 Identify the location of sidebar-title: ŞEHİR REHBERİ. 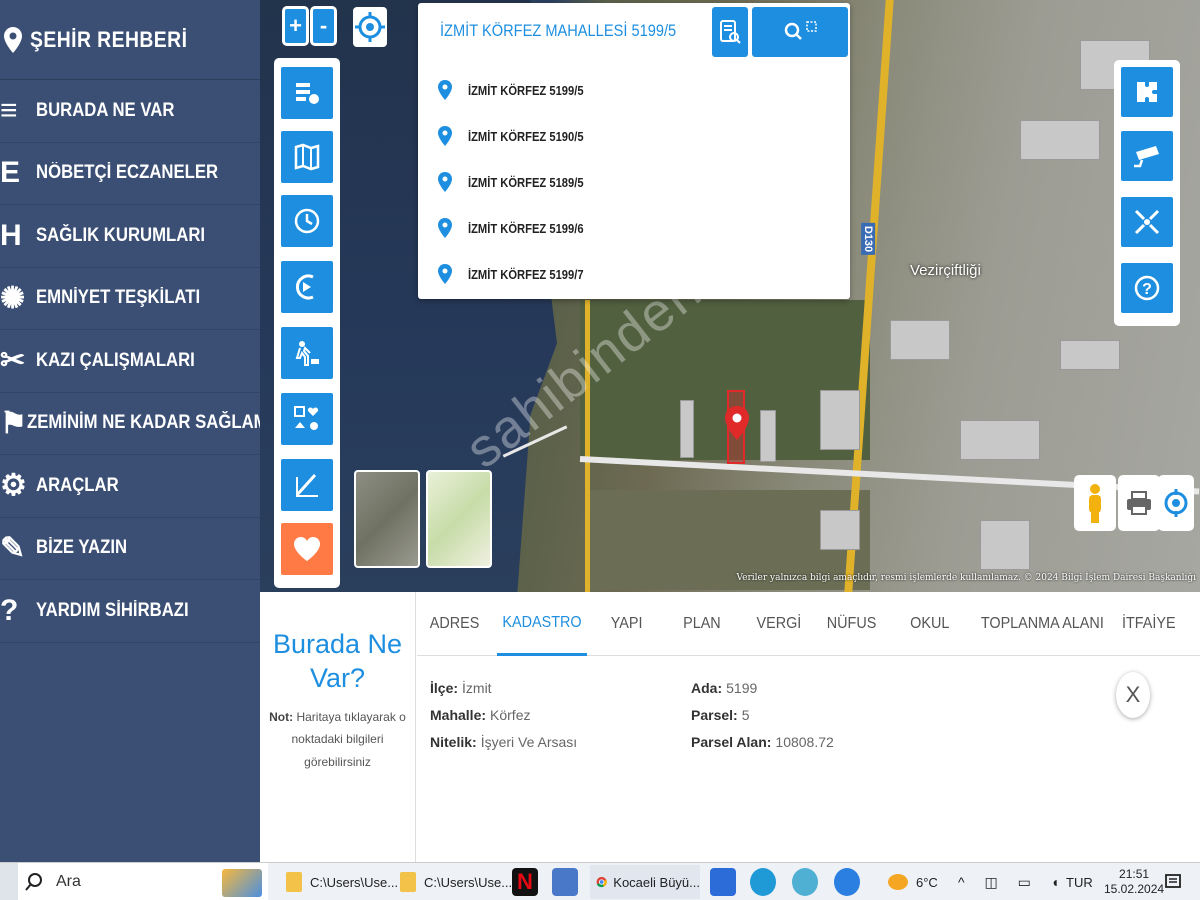
(130, 40).